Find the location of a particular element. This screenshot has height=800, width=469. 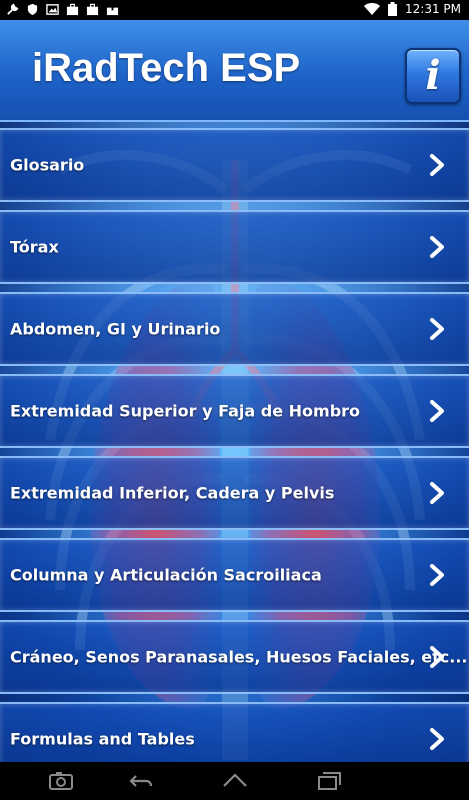

recents-icon is located at coordinates (329, 781).